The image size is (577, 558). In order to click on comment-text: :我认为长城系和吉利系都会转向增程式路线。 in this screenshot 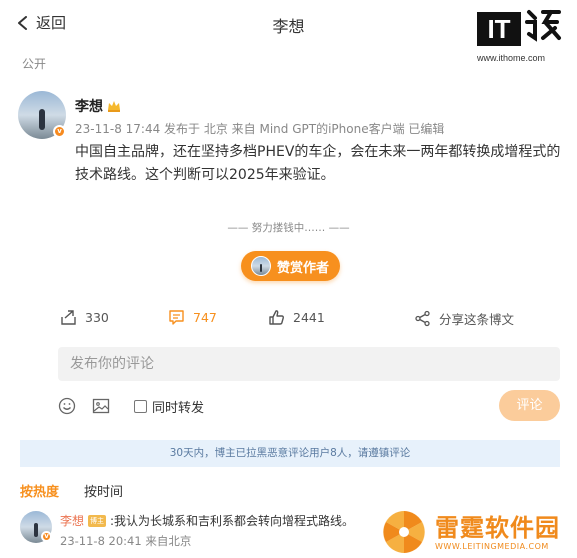, I will do `click(232, 521)`.